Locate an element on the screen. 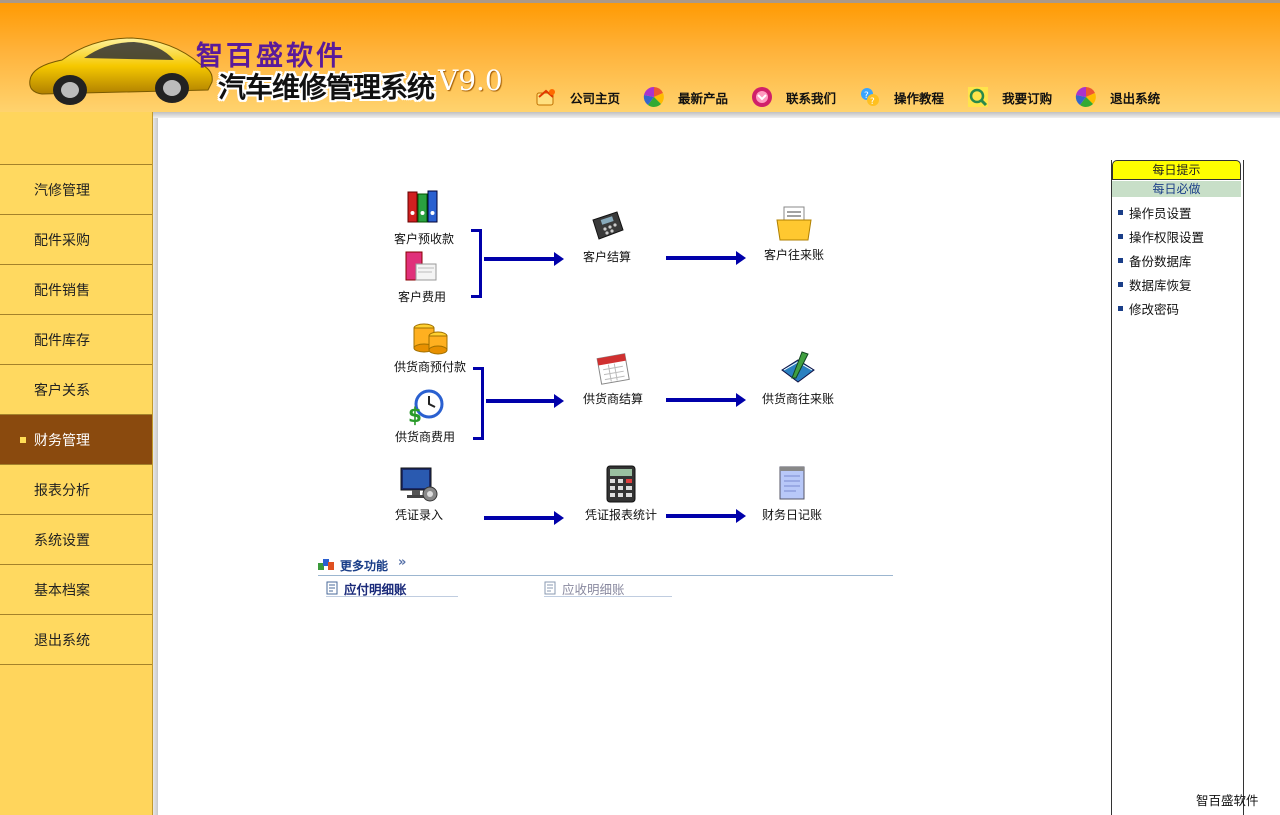 This screenshot has height=815, width=1280. nav-contact: 联系我们 is located at coordinates (804, 97).